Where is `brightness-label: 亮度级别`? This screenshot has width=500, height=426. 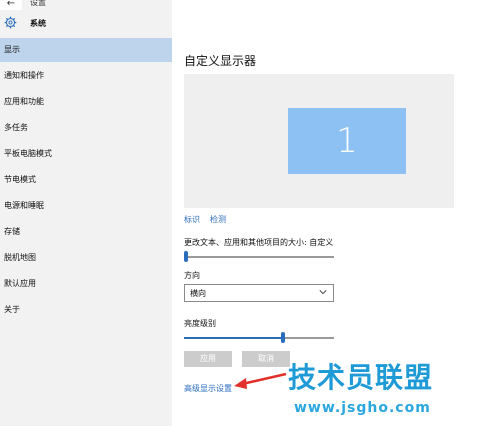
brightness-label: 亮度级别 is located at coordinates (200, 323).